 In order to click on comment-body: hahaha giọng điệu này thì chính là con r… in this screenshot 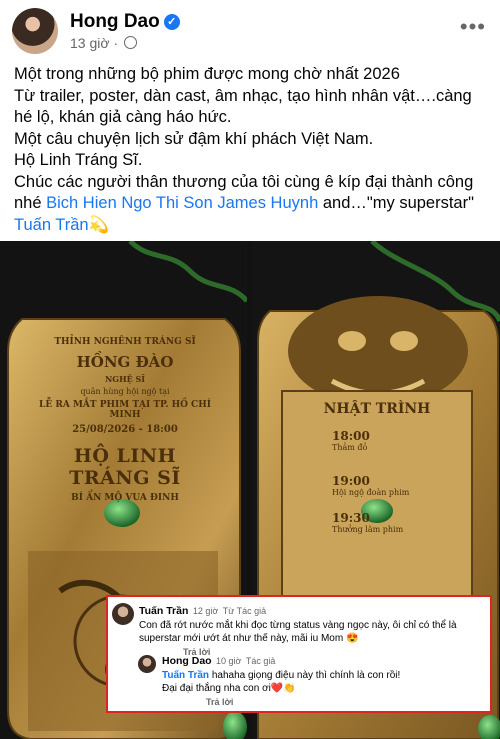, I will do `click(305, 675)`.